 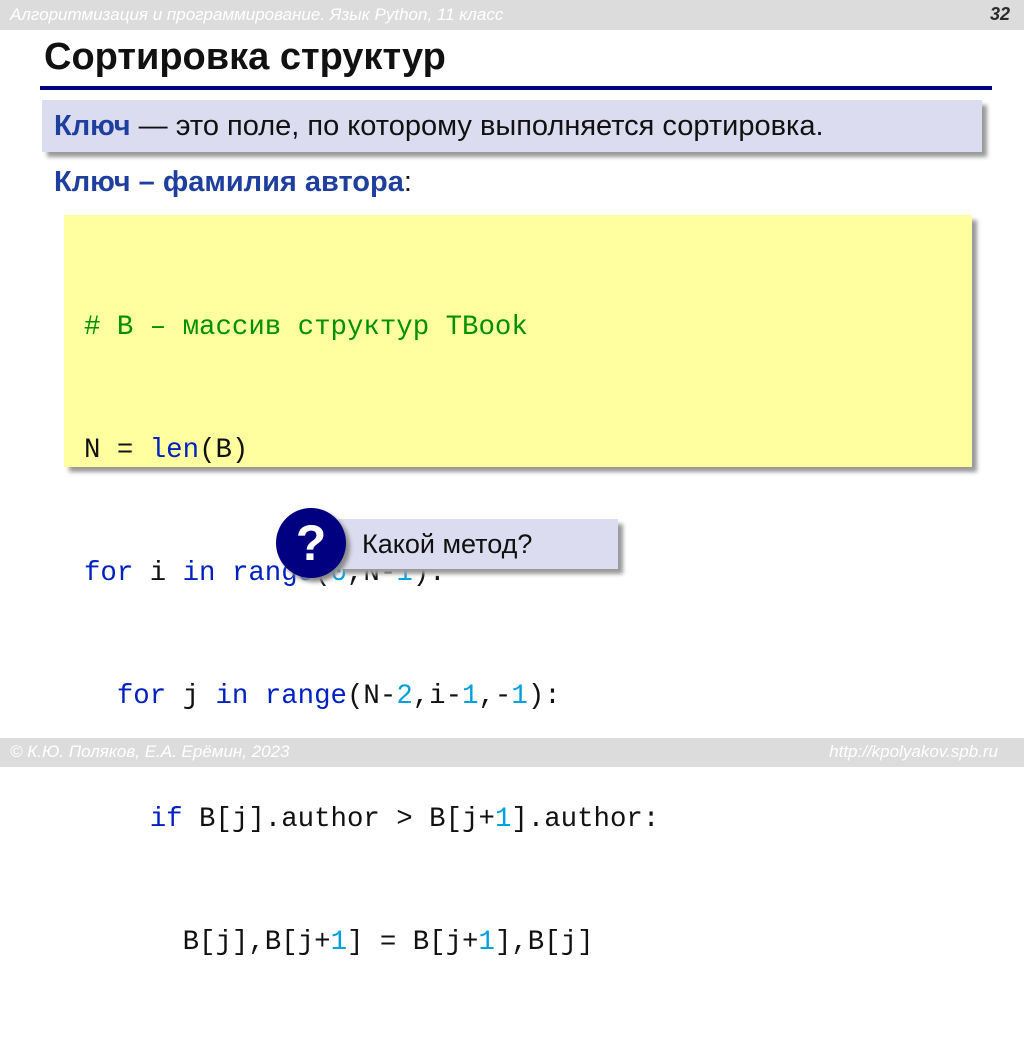 What do you see at coordinates (245, 57) in the screenshot?
I see `slide-title: Сортировка структур` at bounding box center [245, 57].